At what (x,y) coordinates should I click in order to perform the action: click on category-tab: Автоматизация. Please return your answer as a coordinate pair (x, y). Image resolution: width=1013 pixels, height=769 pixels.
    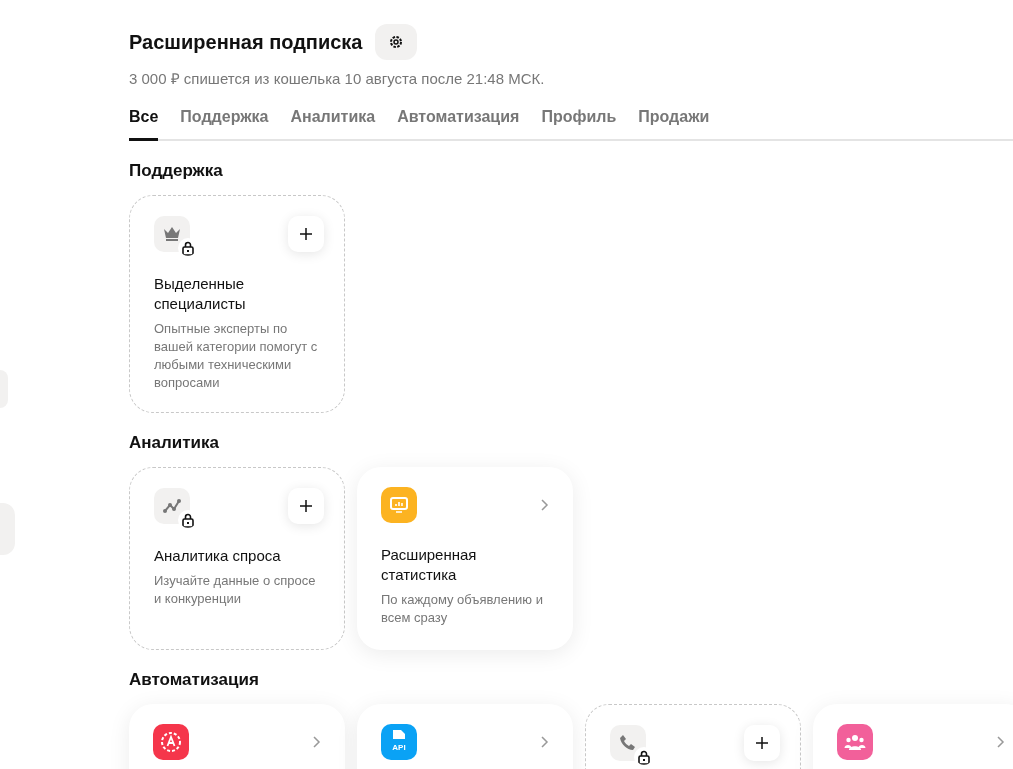
    Looking at the image, I should click on (458, 124).